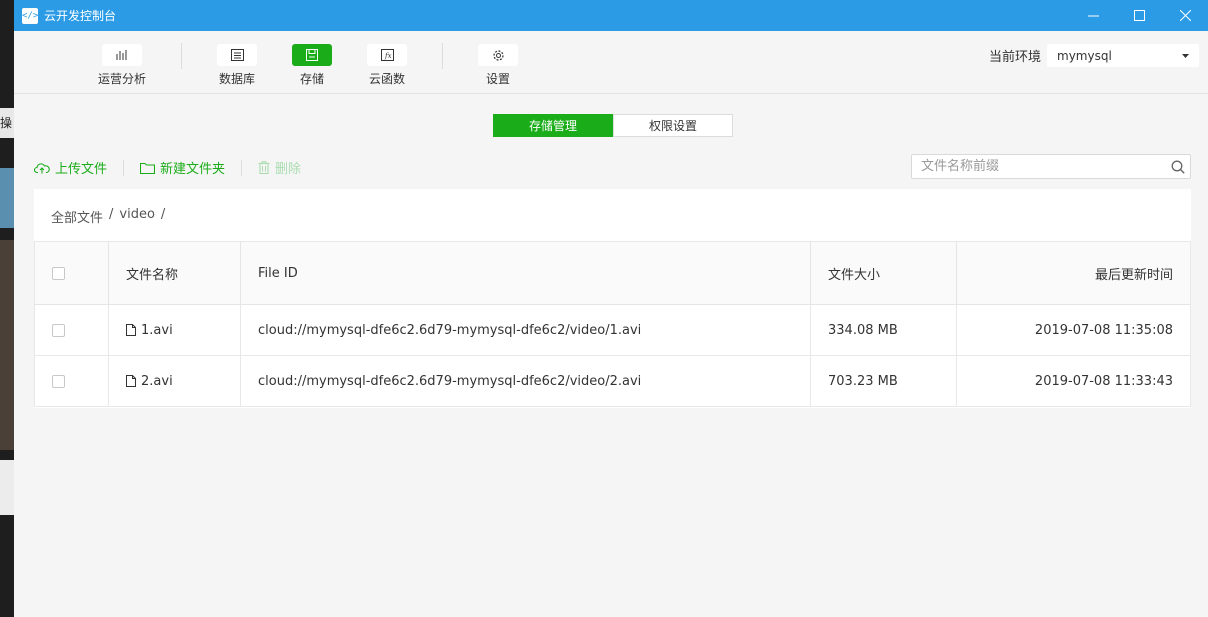 The height and width of the screenshot is (617, 1208). Describe the element at coordinates (497, 79) in the screenshot. I see `toolbar-label: 设置` at that location.